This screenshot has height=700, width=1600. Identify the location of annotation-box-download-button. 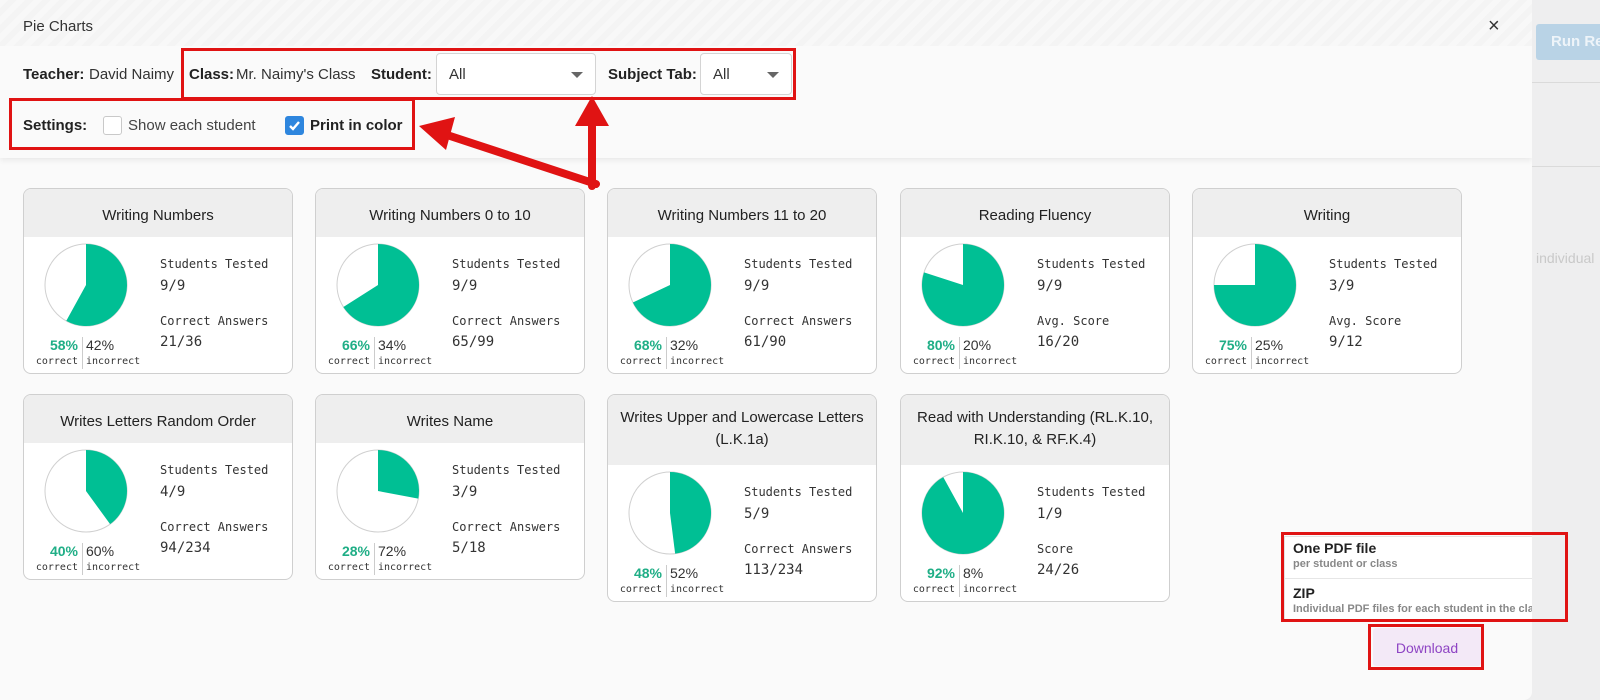
(1426, 647).